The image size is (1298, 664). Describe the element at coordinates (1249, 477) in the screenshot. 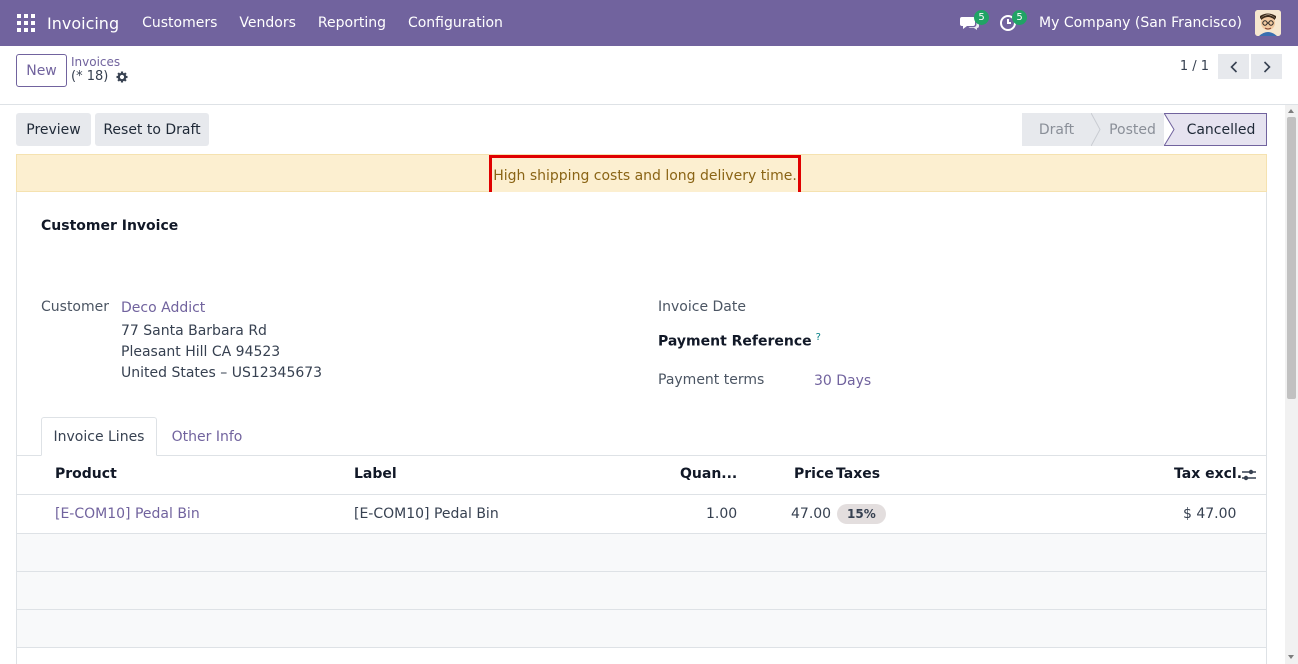

I see `optional-columns-toggle-icon` at that location.